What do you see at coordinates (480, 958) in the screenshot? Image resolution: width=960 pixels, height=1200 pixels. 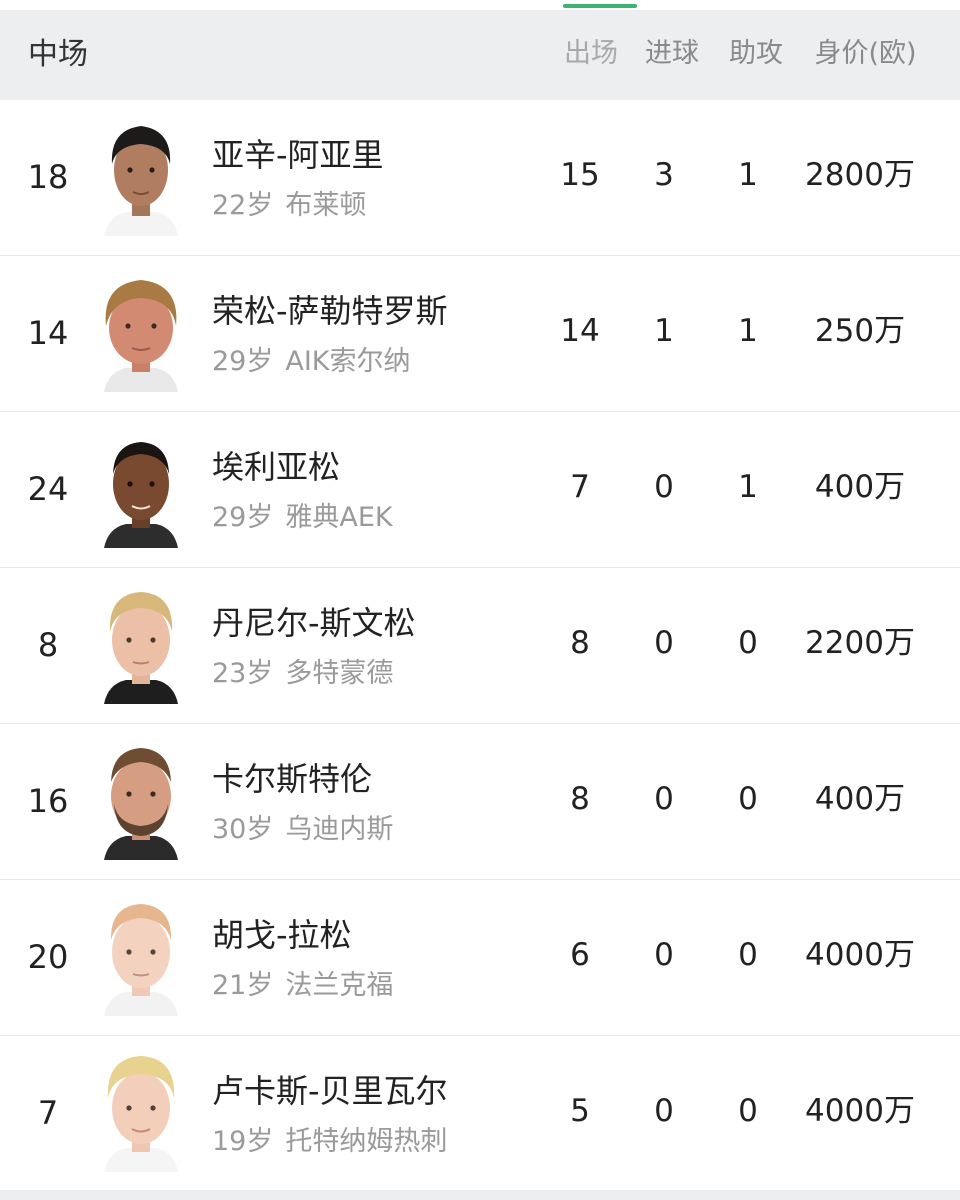 I see `player-row: 20 胡戈-拉松 21岁 法兰克福 6 0 0 4000万` at bounding box center [480, 958].